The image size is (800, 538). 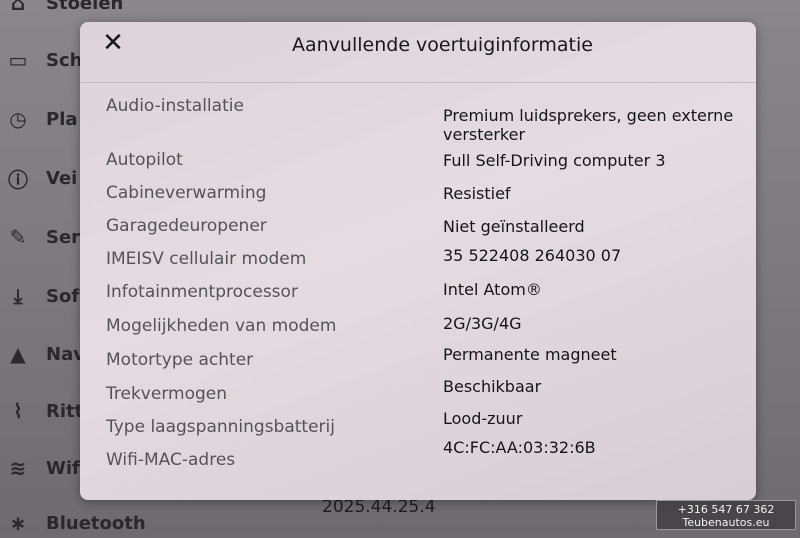 What do you see at coordinates (186, 193) in the screenshot?
I see `info-label: Cabineverwarming` at bounding box center [186, 193].